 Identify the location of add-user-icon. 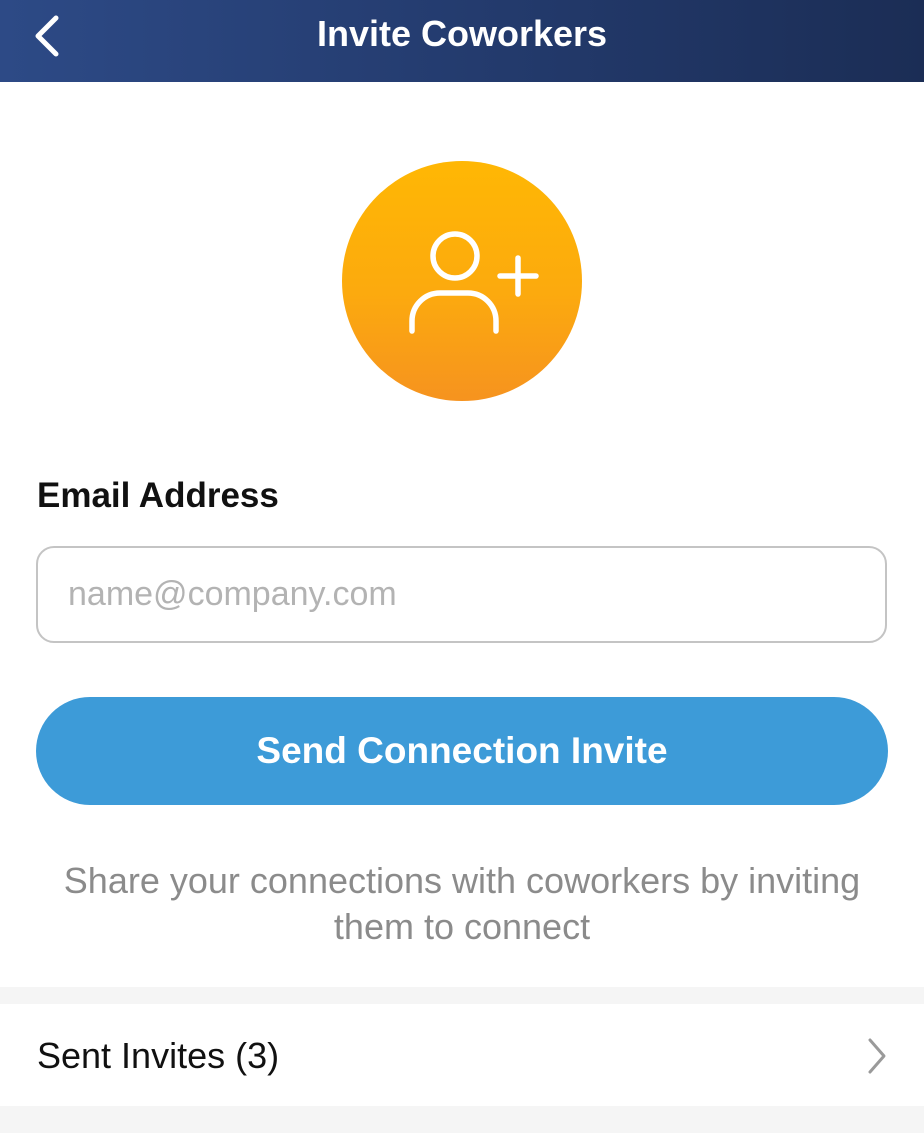
(474, 282).